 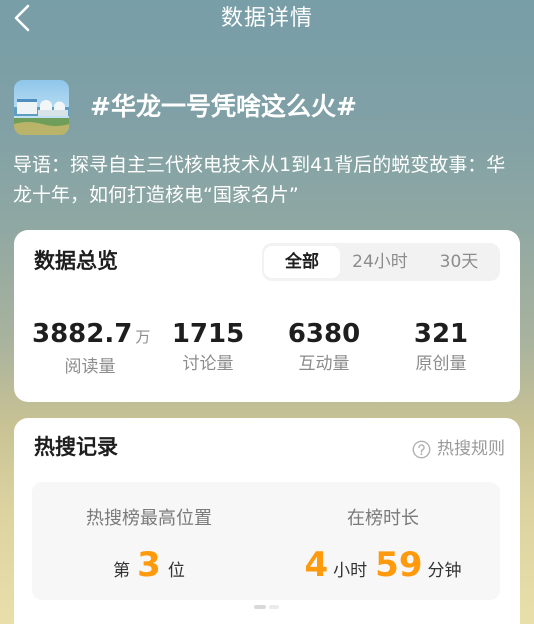 I want to click on stat-originals: 321 原创量, so click(x=441, y=346).